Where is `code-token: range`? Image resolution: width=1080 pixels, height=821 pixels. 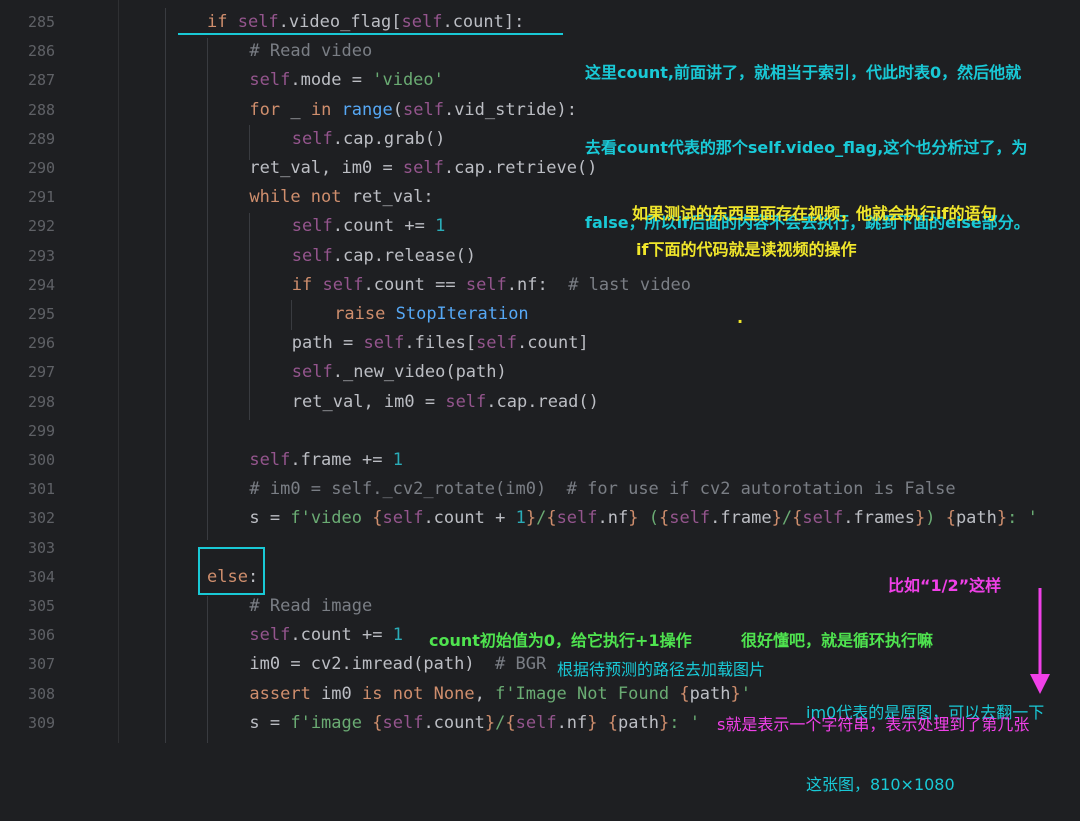
code-token: range is located at coordinates (367, 109).